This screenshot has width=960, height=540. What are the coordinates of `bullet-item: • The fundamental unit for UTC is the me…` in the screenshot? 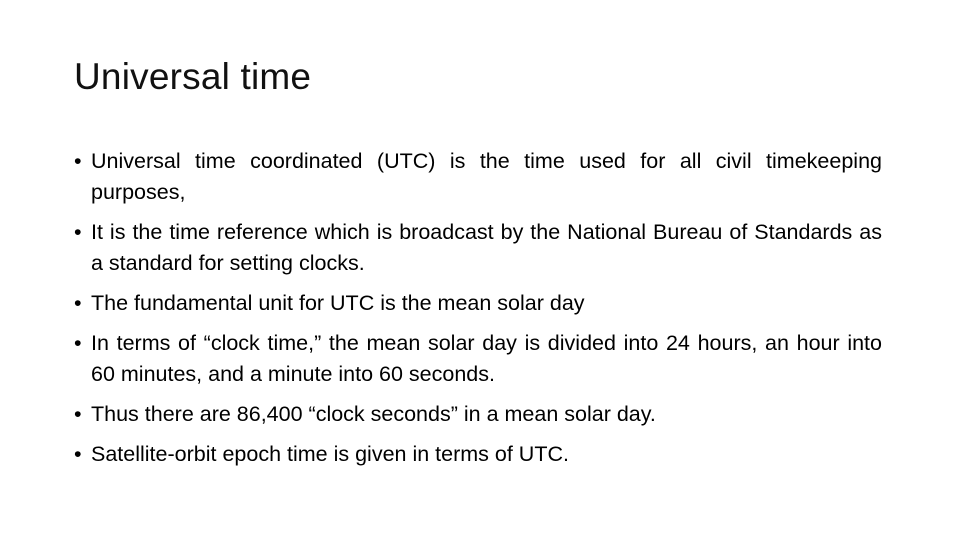 It's located at (478, 303).